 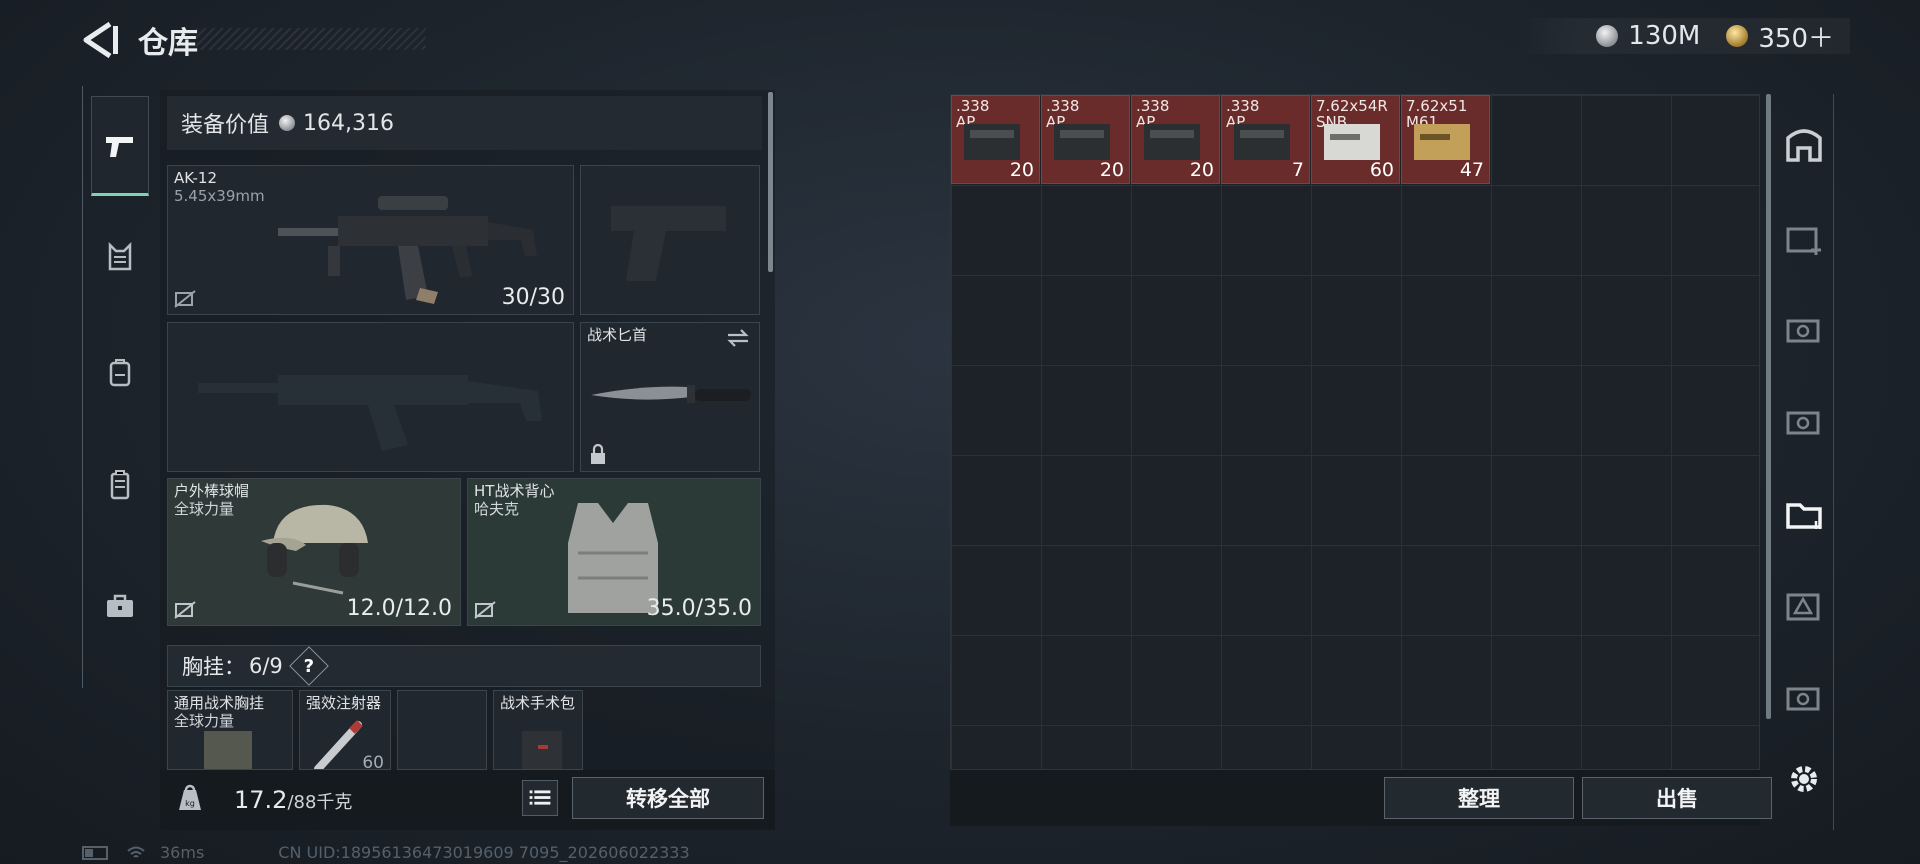 What do you see at coordinates (1796, 36) in the screenshot?
I see `gold-currency-value: 350＋` at bounding box center [1796, 36].